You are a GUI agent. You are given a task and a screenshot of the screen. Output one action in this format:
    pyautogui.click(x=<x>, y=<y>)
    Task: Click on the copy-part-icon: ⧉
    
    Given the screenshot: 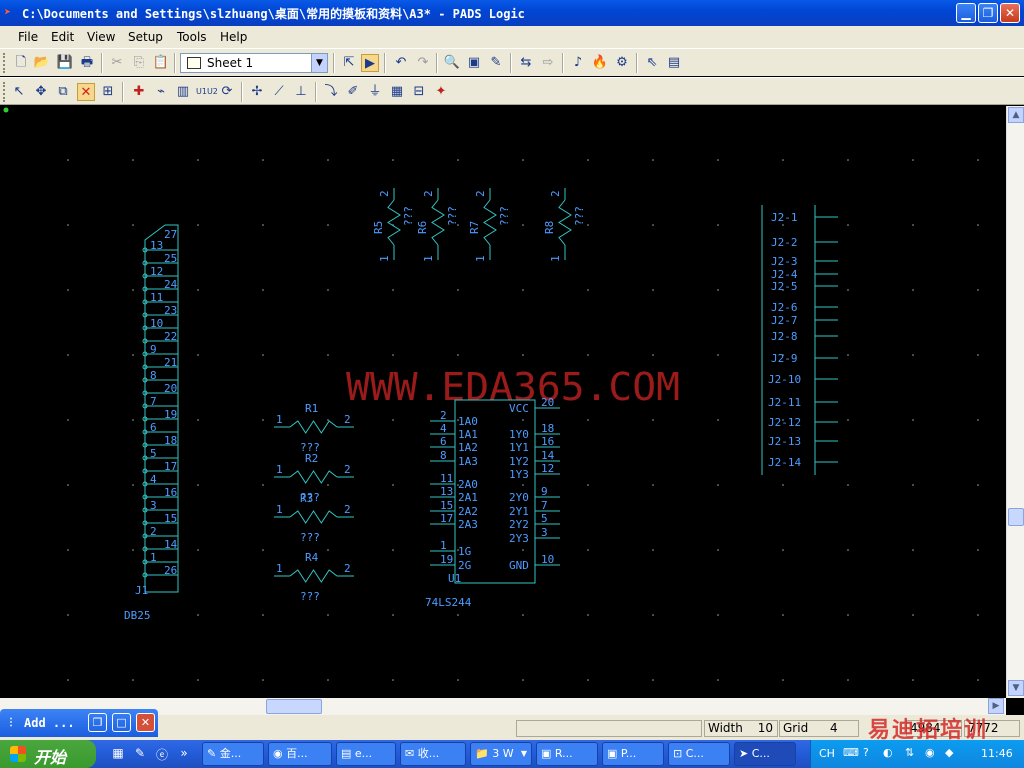 What is the action you would take?
    pyautogui.click(x=63, y=92)
    